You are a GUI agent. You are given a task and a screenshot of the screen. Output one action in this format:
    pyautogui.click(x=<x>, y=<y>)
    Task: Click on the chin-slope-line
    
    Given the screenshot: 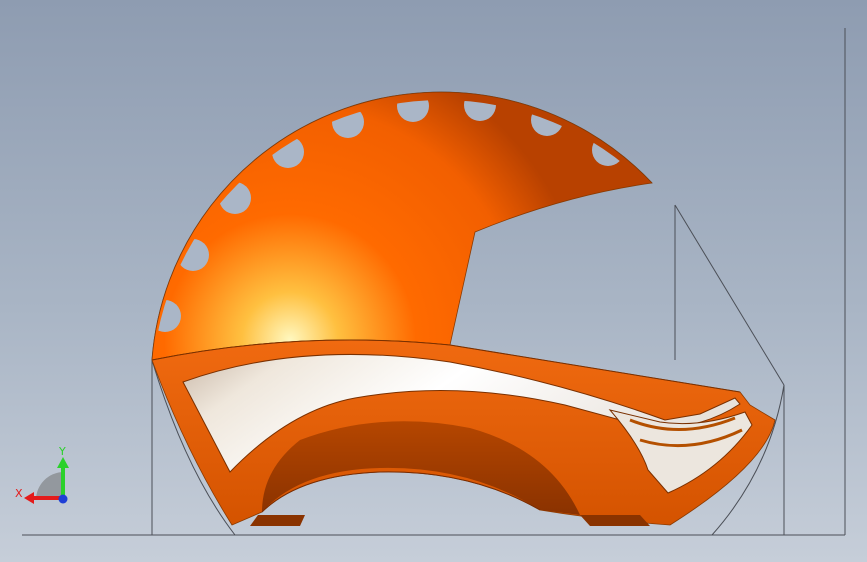 What is the action you would take?
    pyautogui.click(x=729, y=295)
    